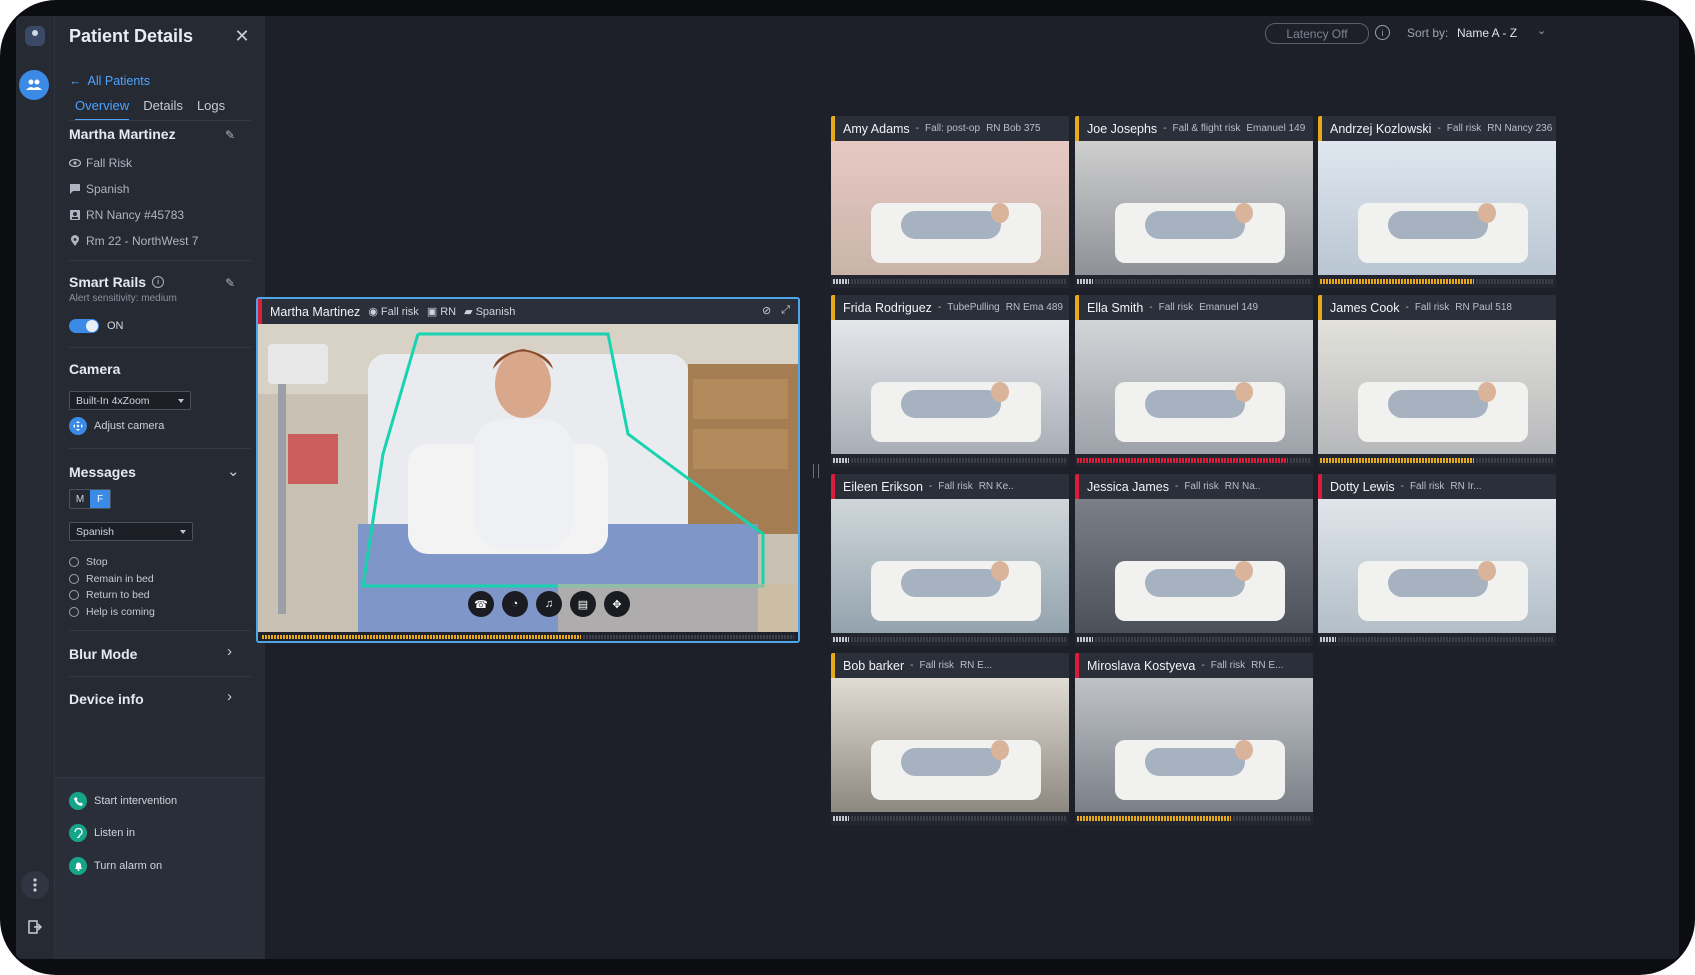 The width and height of the screenshot is (1695, 975). What do you see at coordinates (75, 240) in the screenshot?
I see `location-pin-icon` at bounding box center [75, 240].